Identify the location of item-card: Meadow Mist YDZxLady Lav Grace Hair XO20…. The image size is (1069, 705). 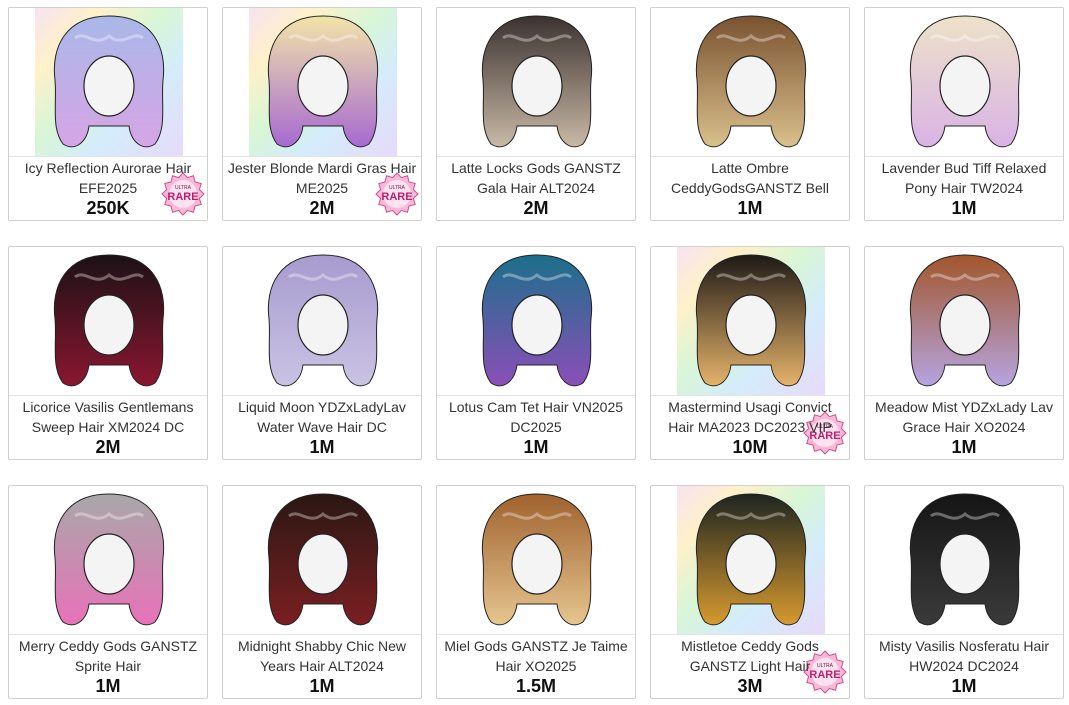
(964, 353).